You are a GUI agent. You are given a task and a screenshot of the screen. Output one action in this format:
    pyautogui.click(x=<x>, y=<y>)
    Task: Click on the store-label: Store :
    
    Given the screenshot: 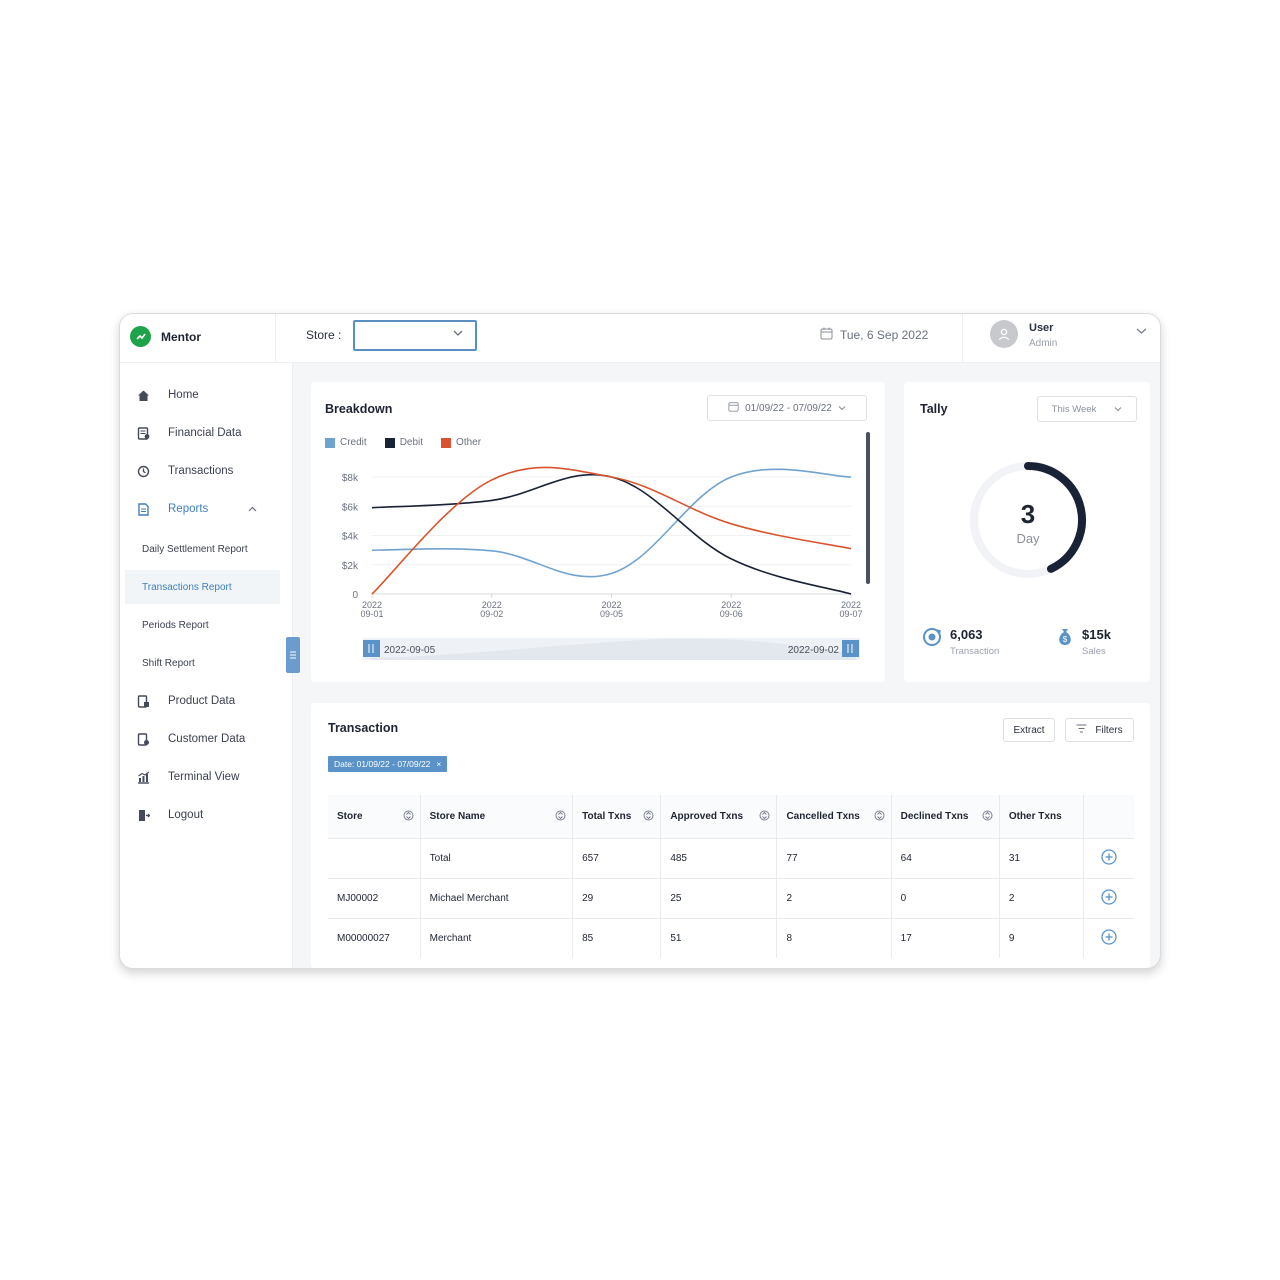 What is the action you would take?
    pyautogui.click(x=324, y=335)
    